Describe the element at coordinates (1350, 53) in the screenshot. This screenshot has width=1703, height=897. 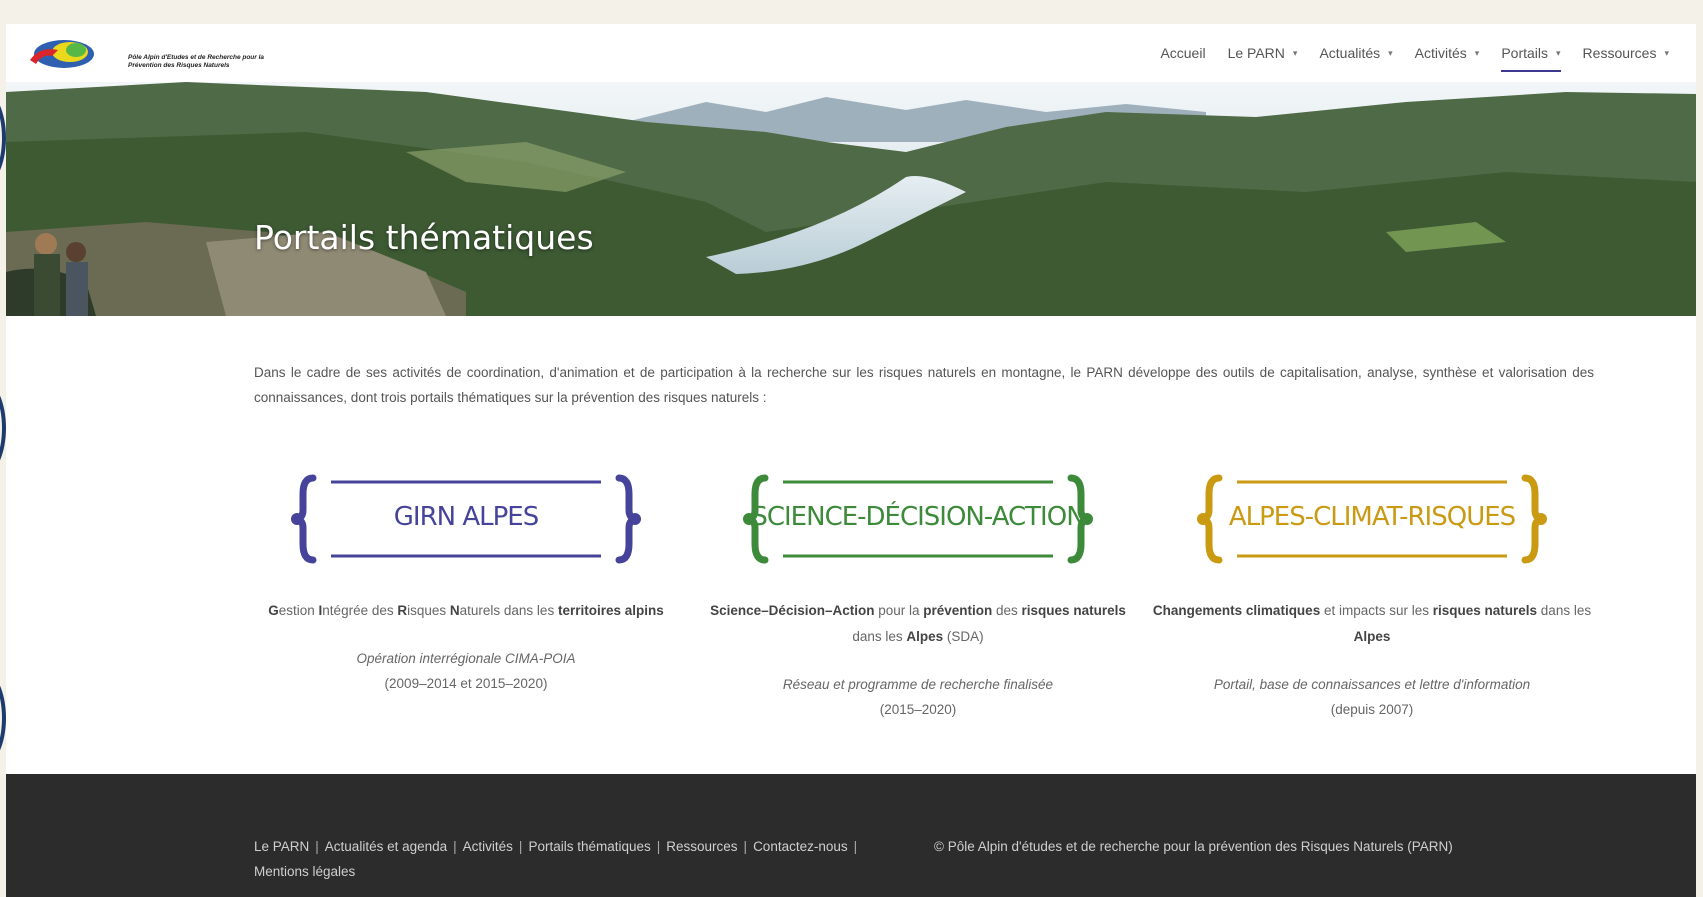
I see `nav-item-label: Actualités` at that location.